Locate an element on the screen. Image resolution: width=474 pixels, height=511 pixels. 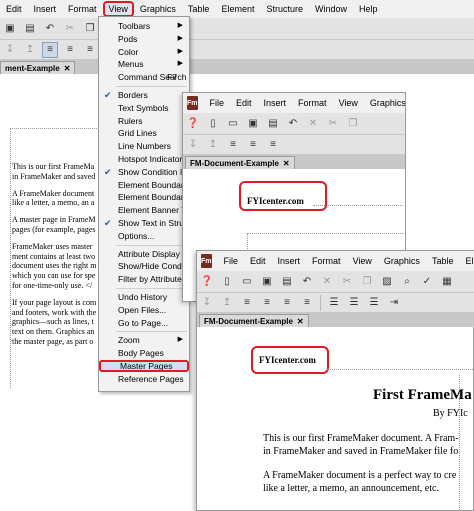
view-menu-item: Pods ▶ is located at coordinates (144, 39).